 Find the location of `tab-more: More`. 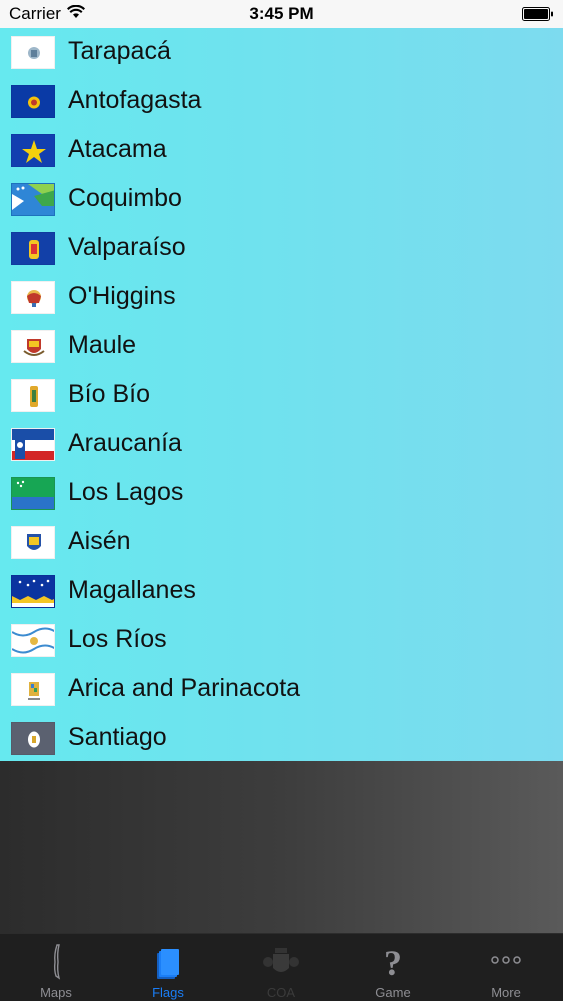

tab-more: More is located at coordinates (506, 967).